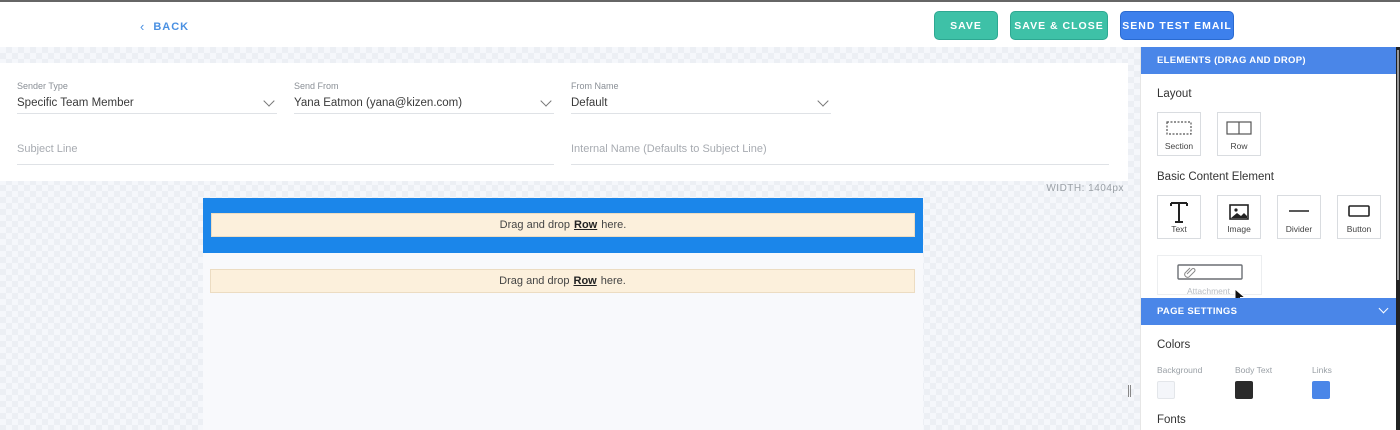  Describe the element at coordinates (47, 149) in the screenshot. I see `subject-line-placeholder: Subject Line` at that location.